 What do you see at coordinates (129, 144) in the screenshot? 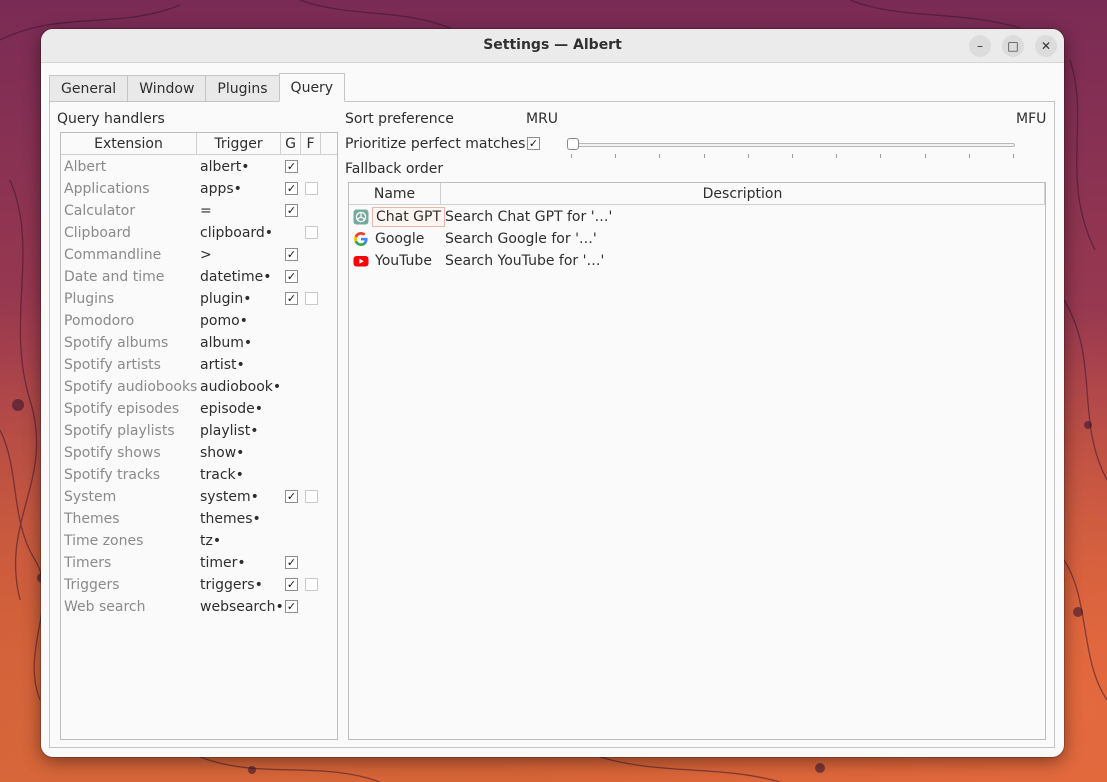
I see `column-extension: Extension` at bounding box center [129, 144].